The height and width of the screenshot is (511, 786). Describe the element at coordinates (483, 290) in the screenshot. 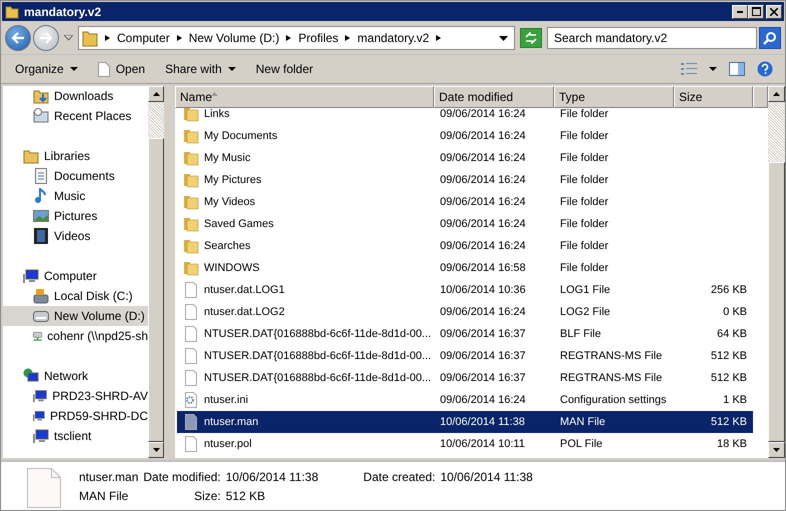

I see `date-cell-text: 10/06/2014 10:36` at that location.